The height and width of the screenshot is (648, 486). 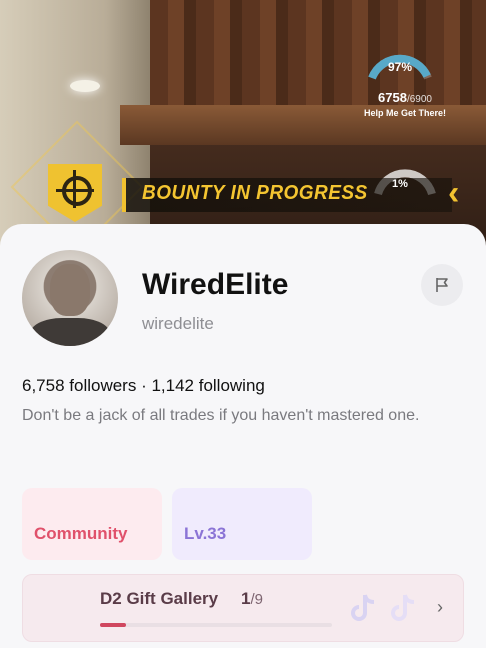 I want to click on gift-gallery-row: D2 Gift Gallery 1/9 ›, so click(x=243, y=608).